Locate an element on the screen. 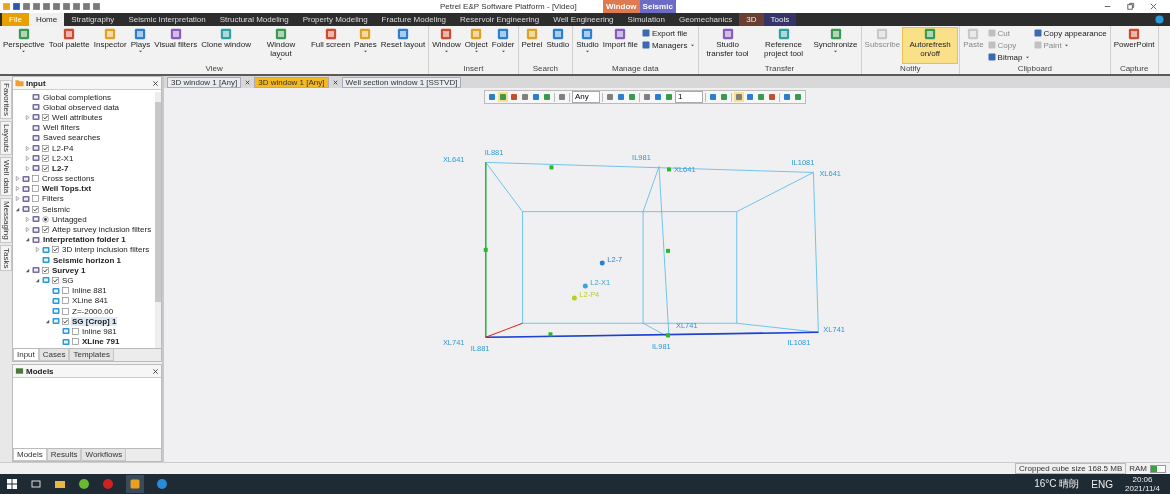  tree-row: L2-P4 is located at coordinates (84, 148).